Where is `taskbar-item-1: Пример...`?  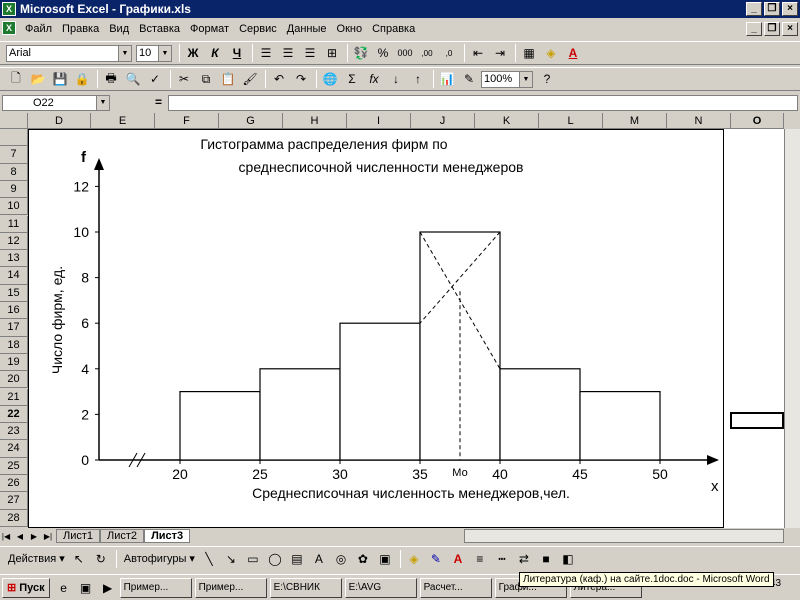
taskbar-item-1: Пример... is located at coordinates (230, 587).